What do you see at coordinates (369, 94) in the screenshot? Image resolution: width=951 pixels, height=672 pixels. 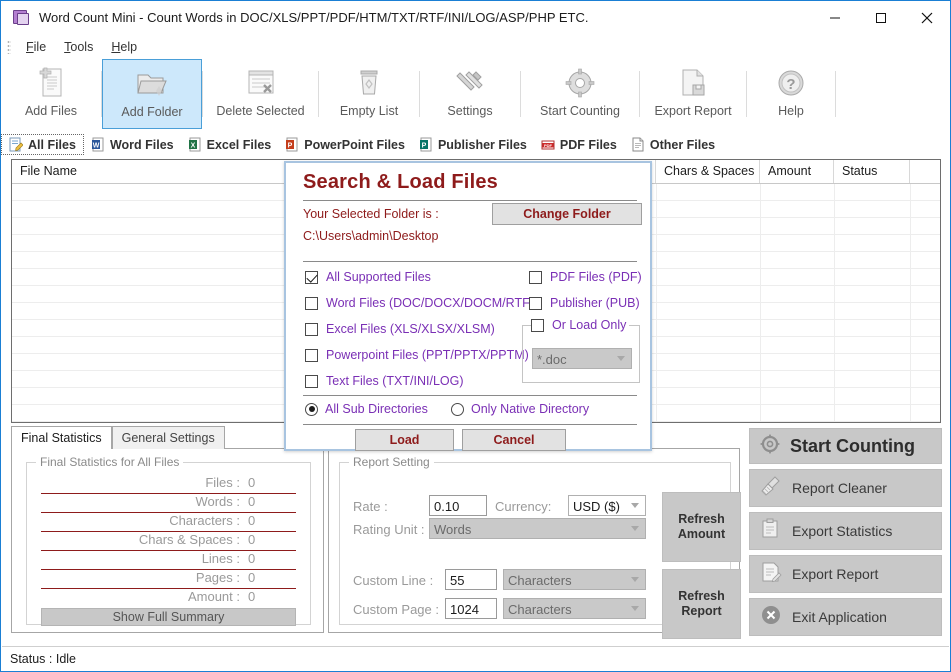 I see `toolbar-empty-list: Empty List` at bounding box center [369, 94].